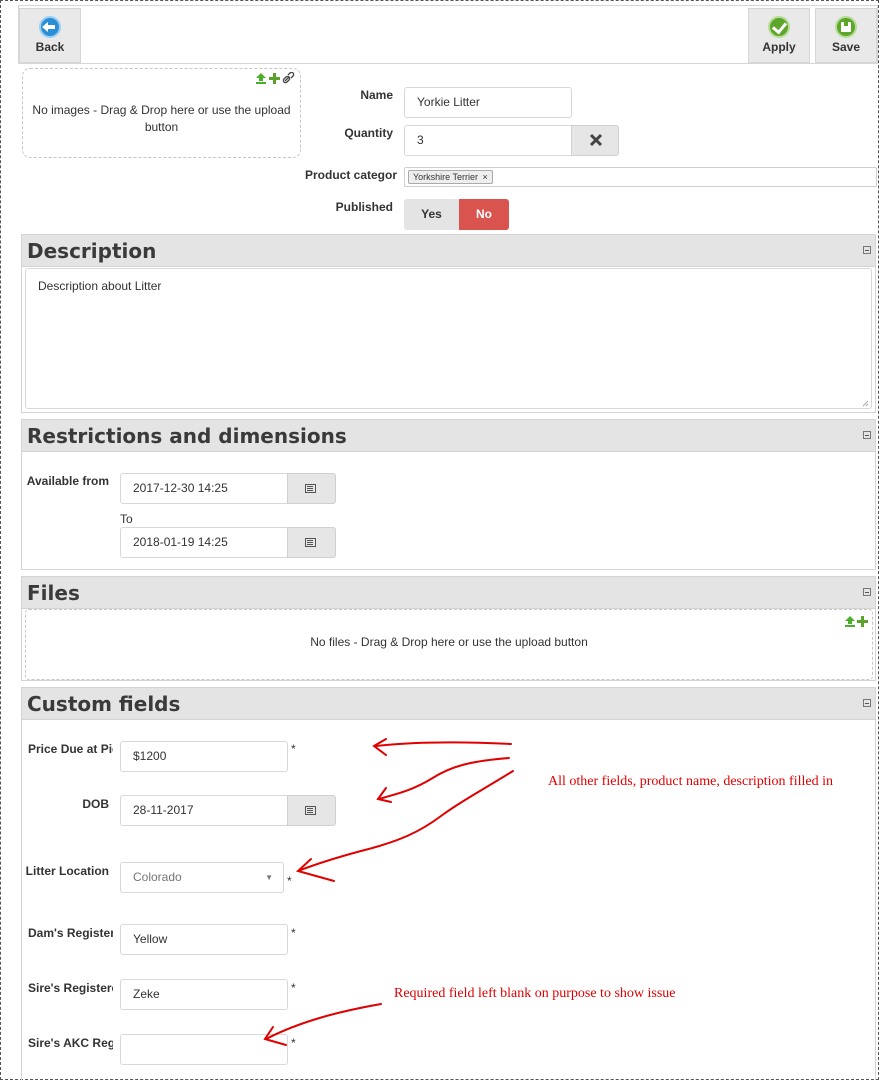  Describe the element at coordinates (157, 877) in the screenshot. I see `location-value: Colorado` at that location.